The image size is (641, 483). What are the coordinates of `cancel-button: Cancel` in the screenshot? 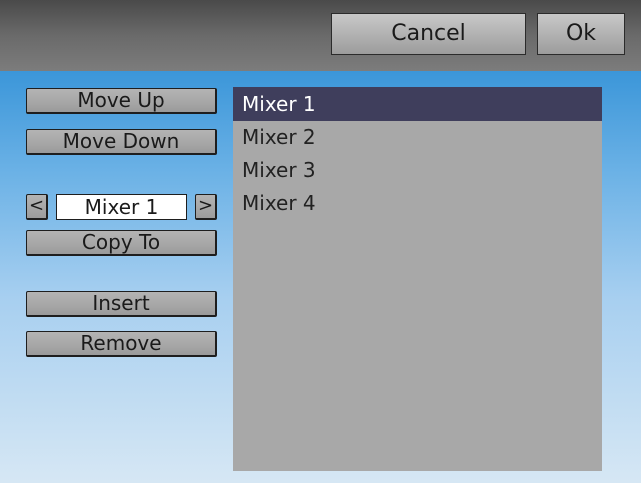 It's located at (428, 34).